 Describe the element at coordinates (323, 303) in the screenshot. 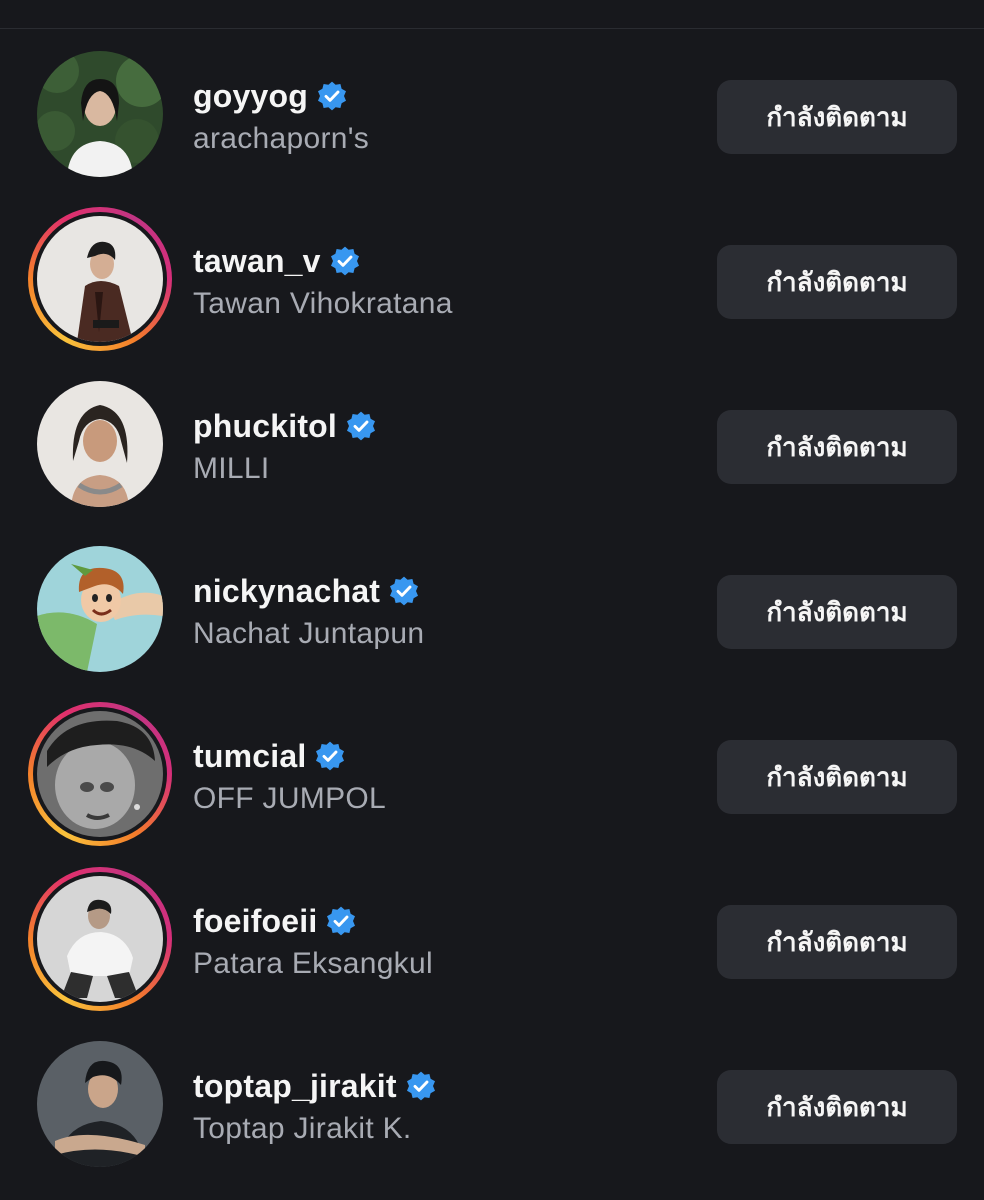

I see `full-name: Tawan Vihokratana` at that location.